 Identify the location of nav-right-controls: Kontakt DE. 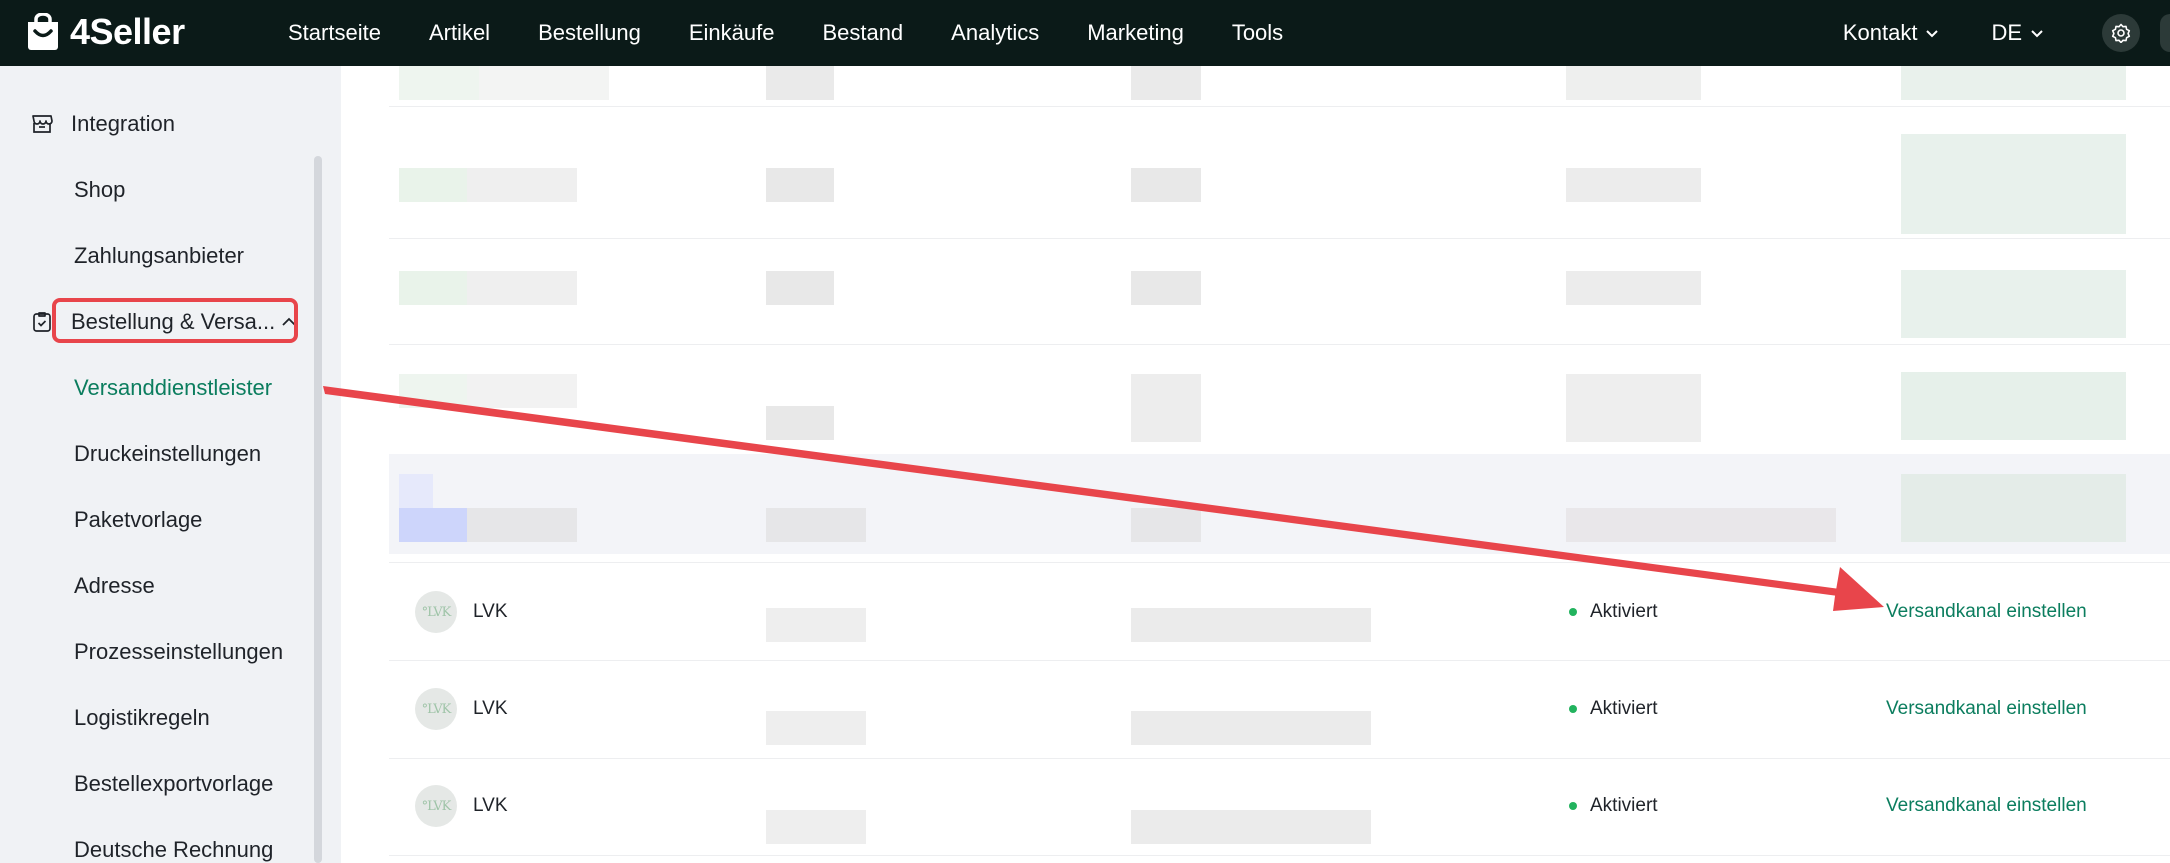
(2006, 33).